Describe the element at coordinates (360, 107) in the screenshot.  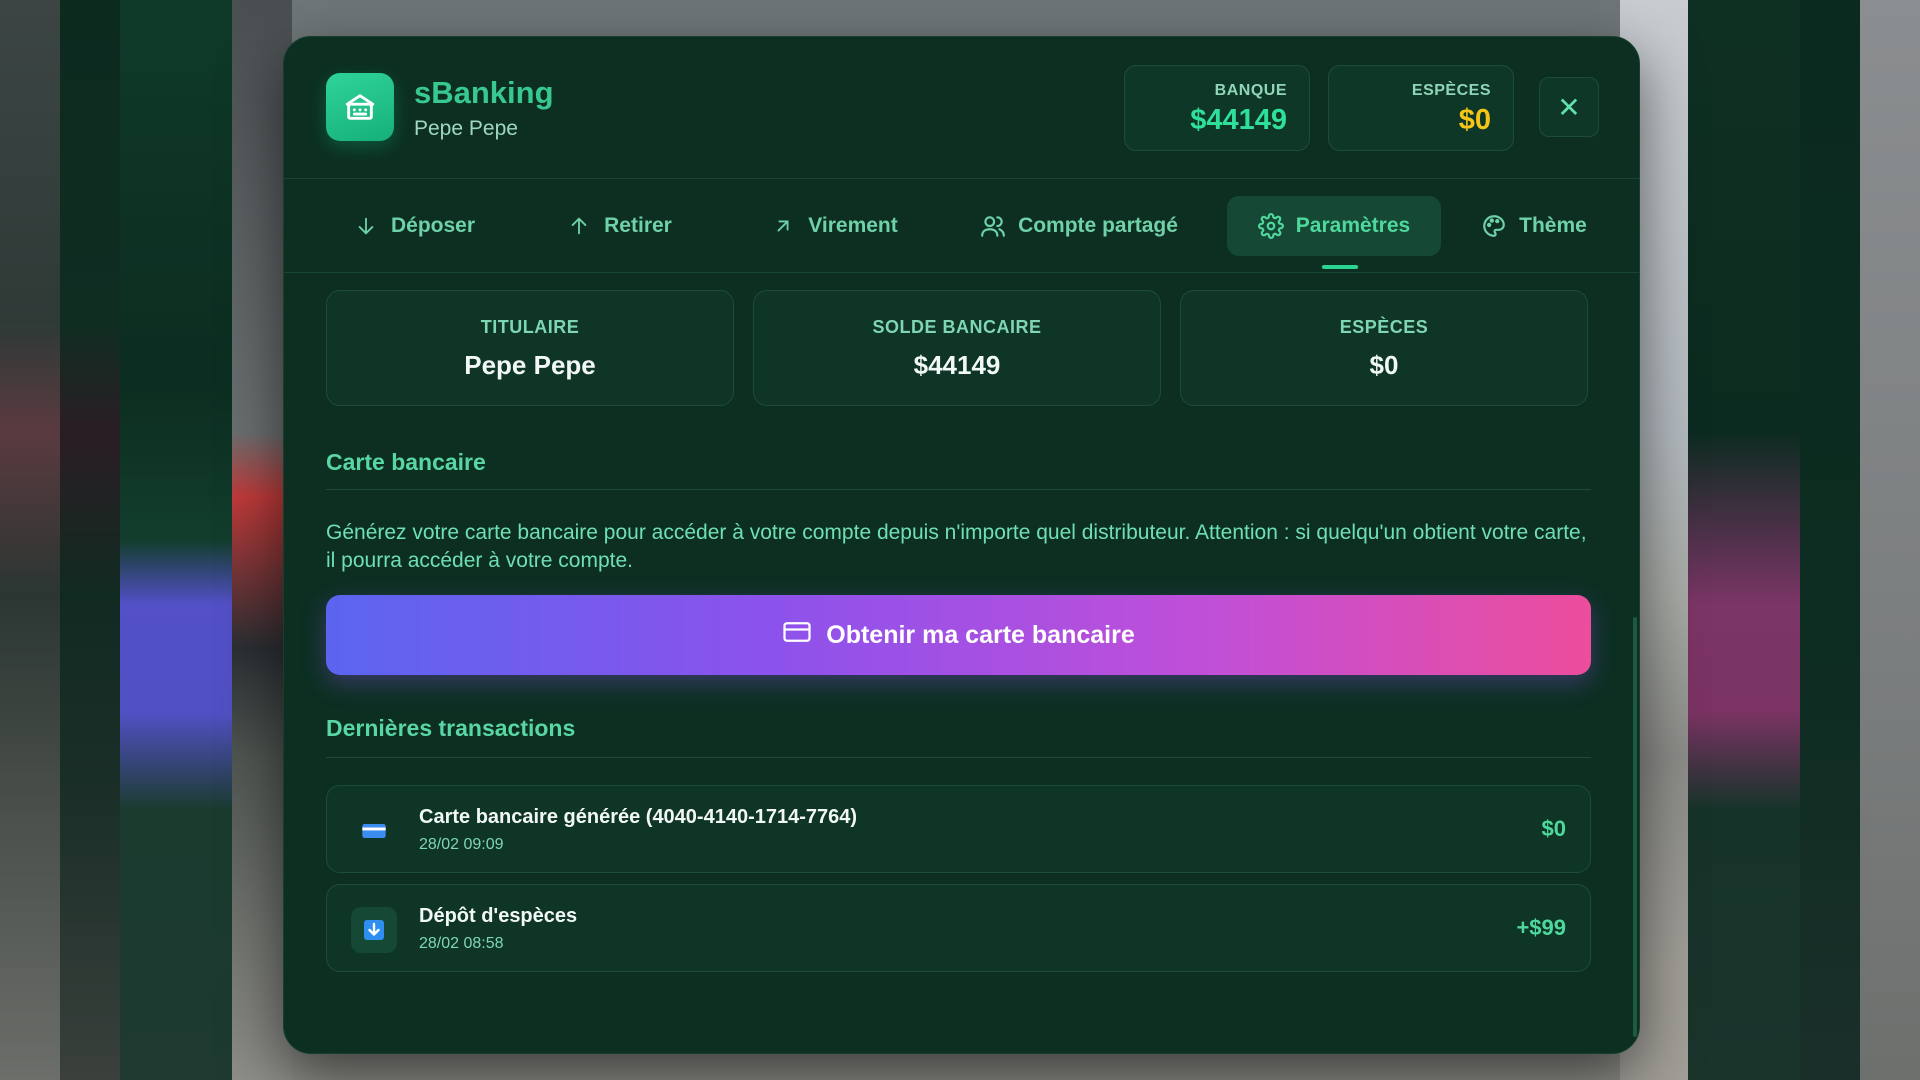
I see `bank-logo-icon` at that location.